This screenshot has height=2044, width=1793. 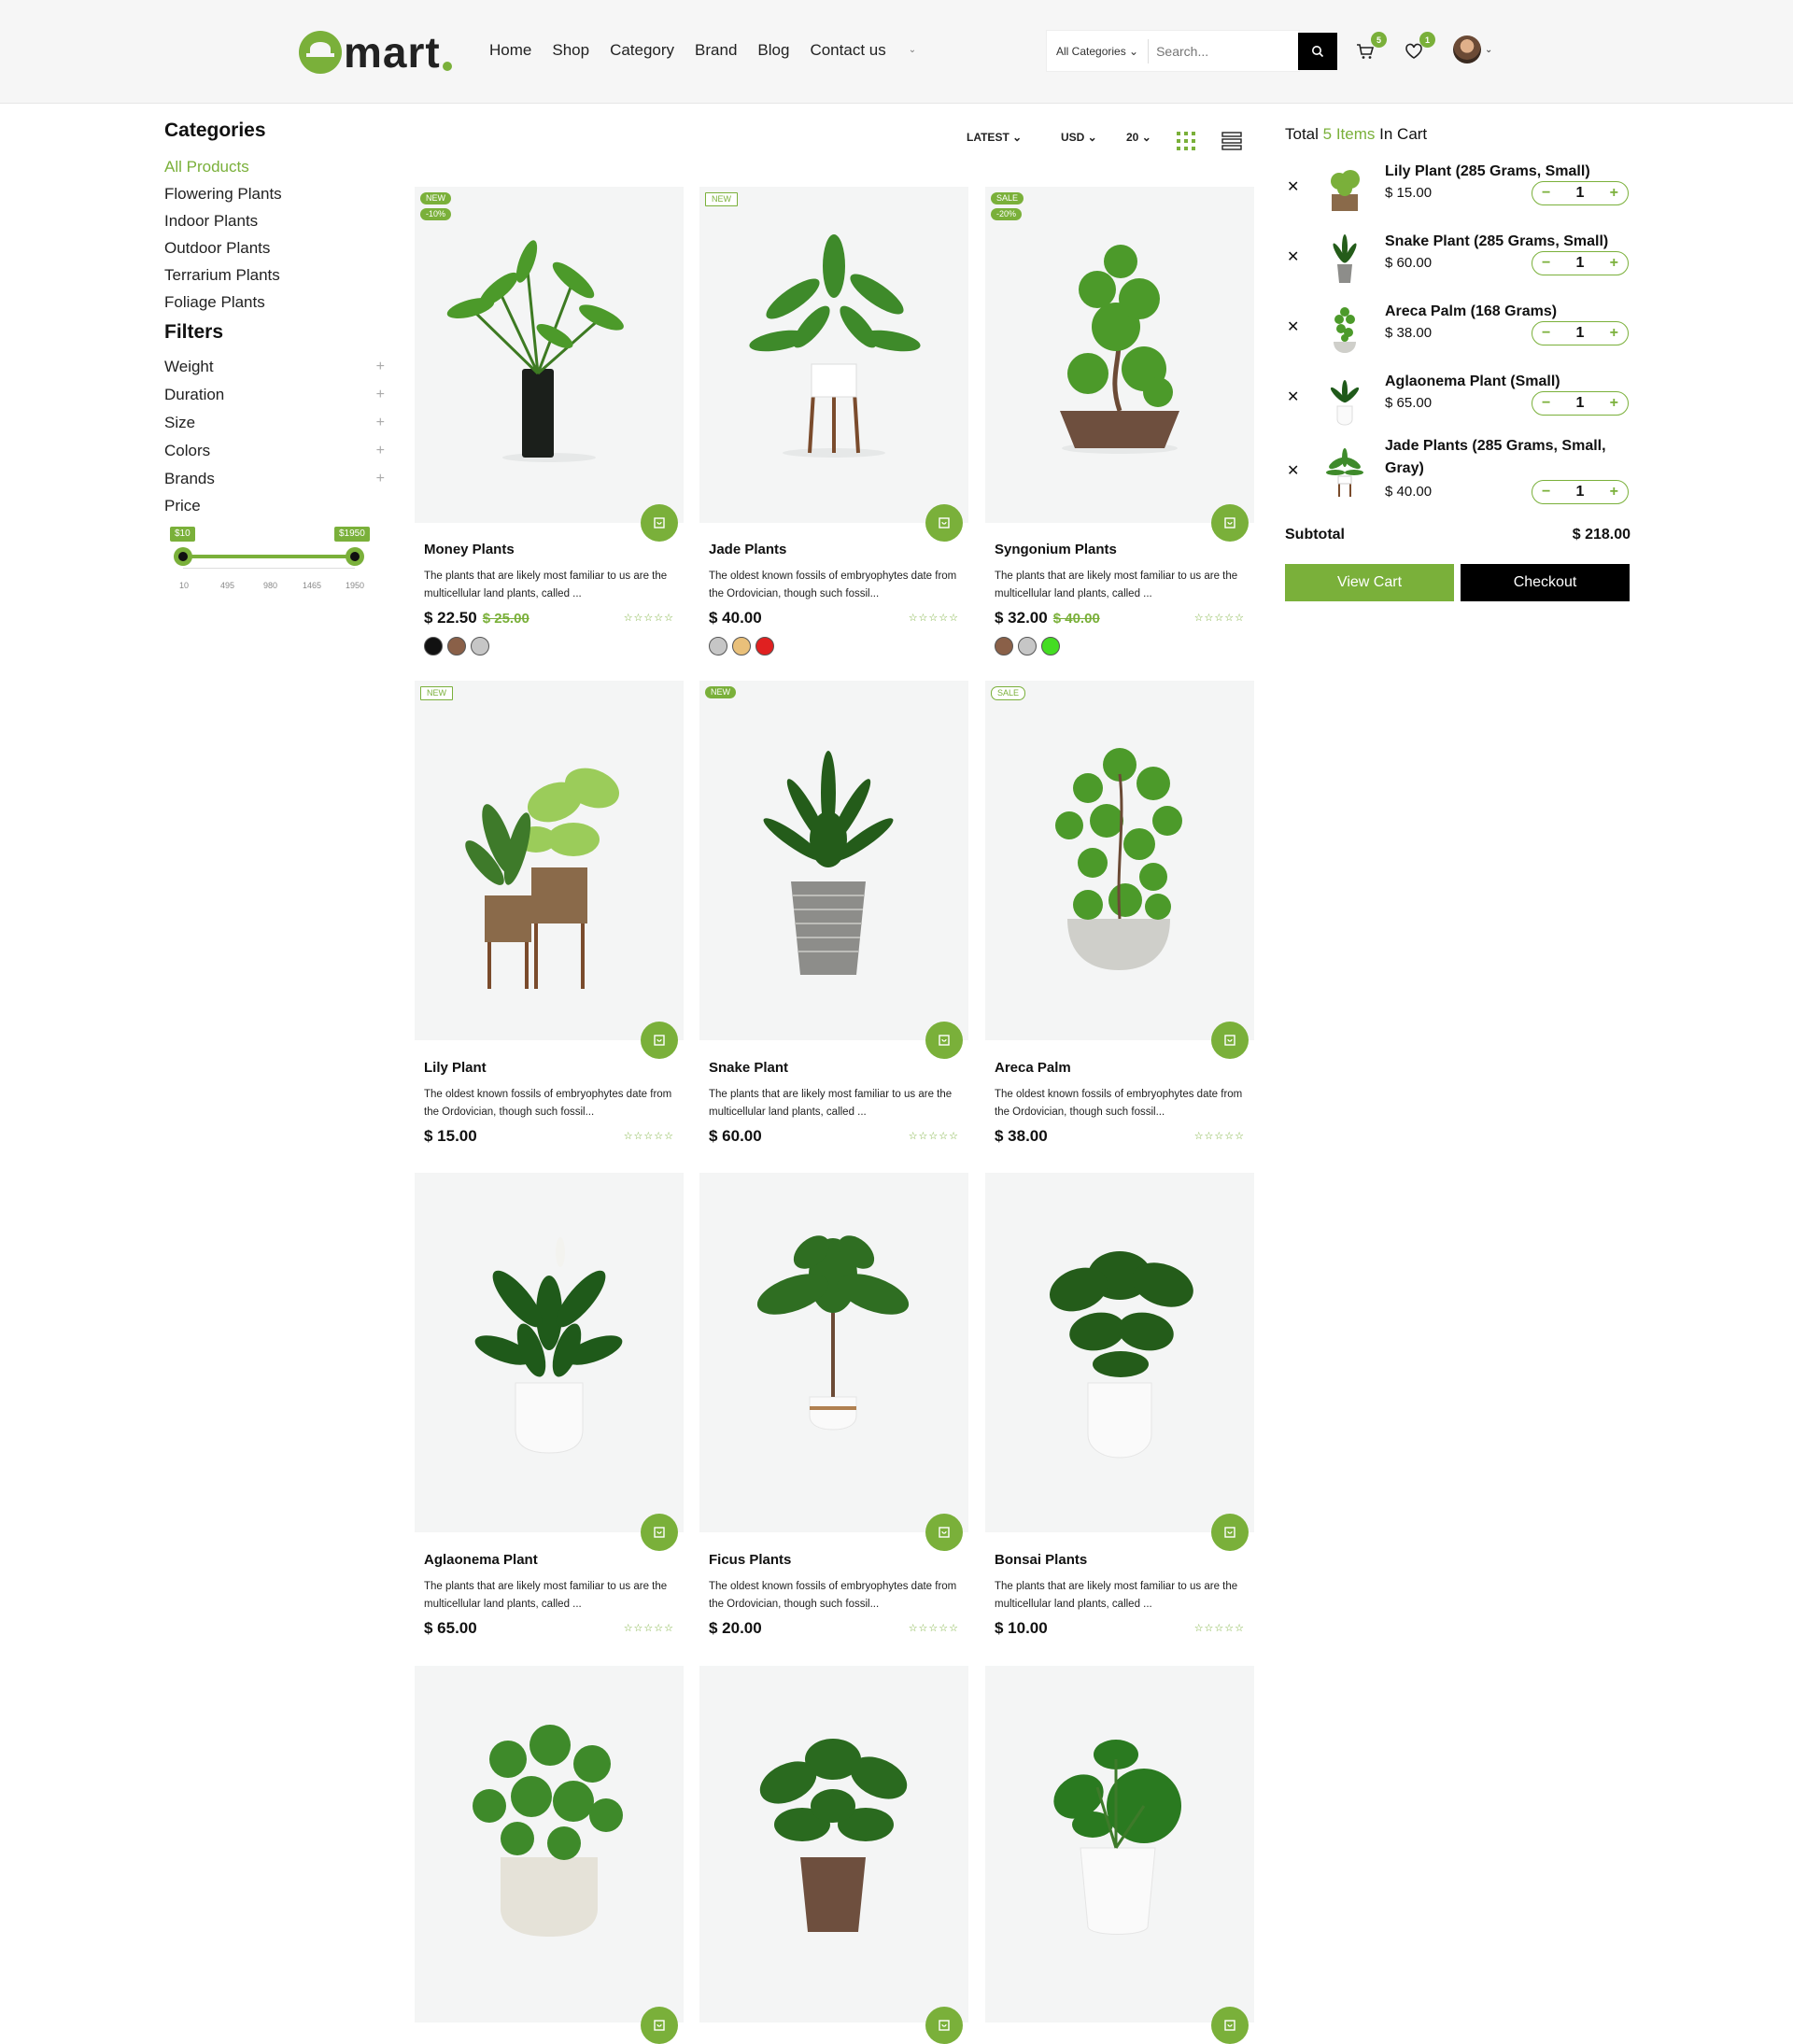 What do you see at coordinates (1056, 549) in the screenshot?
I see `product-name: Syngonium Plants` at bounding box center [1056, 549].